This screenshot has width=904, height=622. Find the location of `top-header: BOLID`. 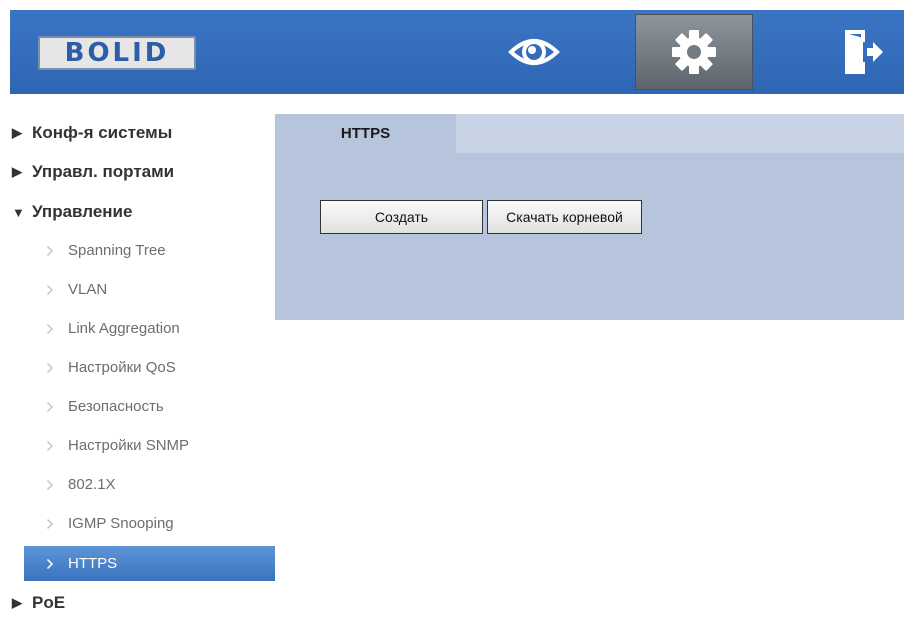

top-header: BOLID is located at coordinates (457, 52).